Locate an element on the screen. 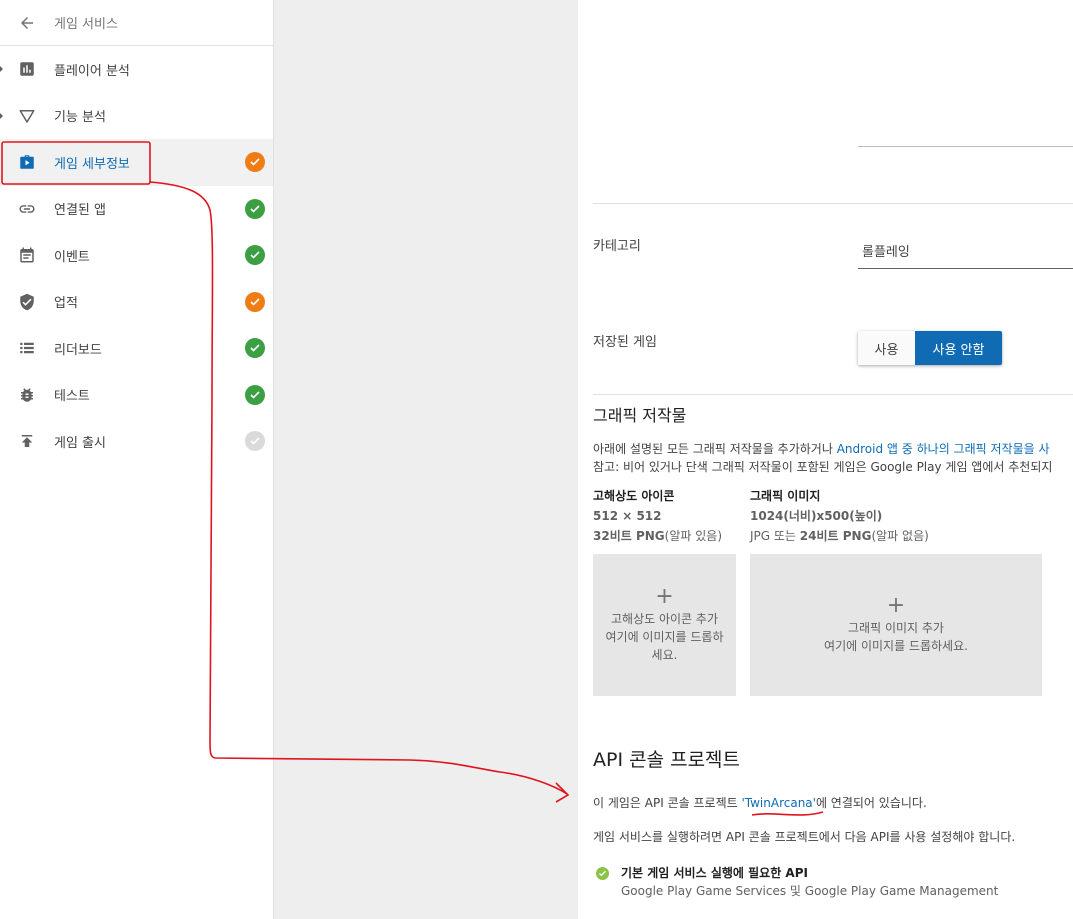 The image size is (1073, 919). sidebar-item-label: 연결된 앱 is located at coordinates (80, 211).